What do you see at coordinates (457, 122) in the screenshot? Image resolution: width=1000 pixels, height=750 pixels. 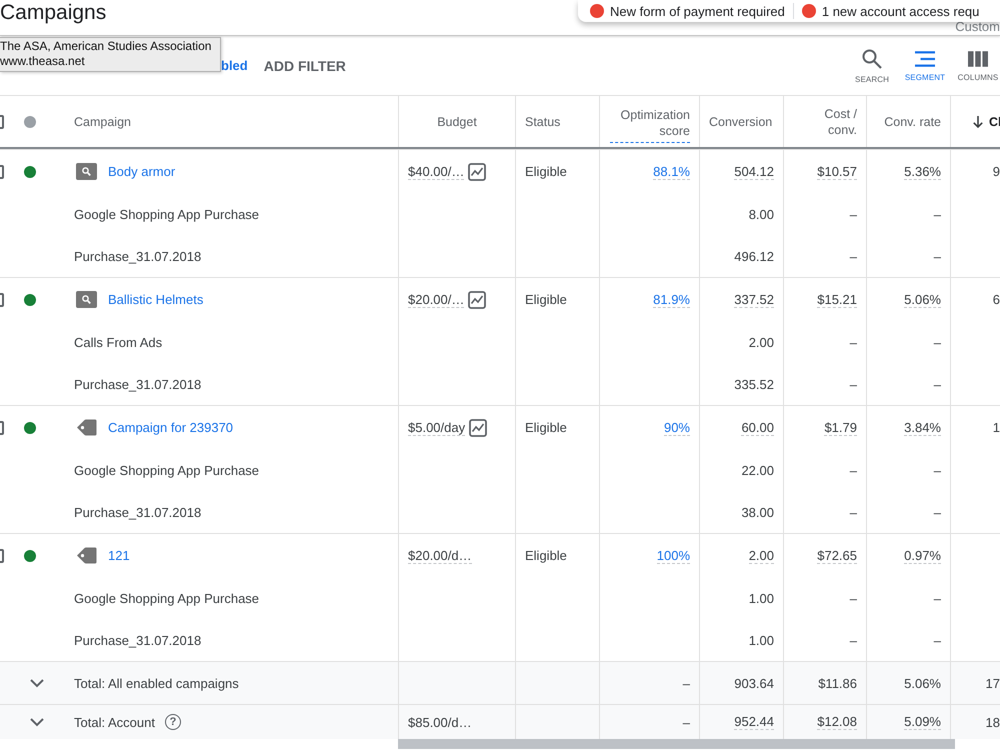 I see `column-header: Budget` at bounding box center [457, 122].